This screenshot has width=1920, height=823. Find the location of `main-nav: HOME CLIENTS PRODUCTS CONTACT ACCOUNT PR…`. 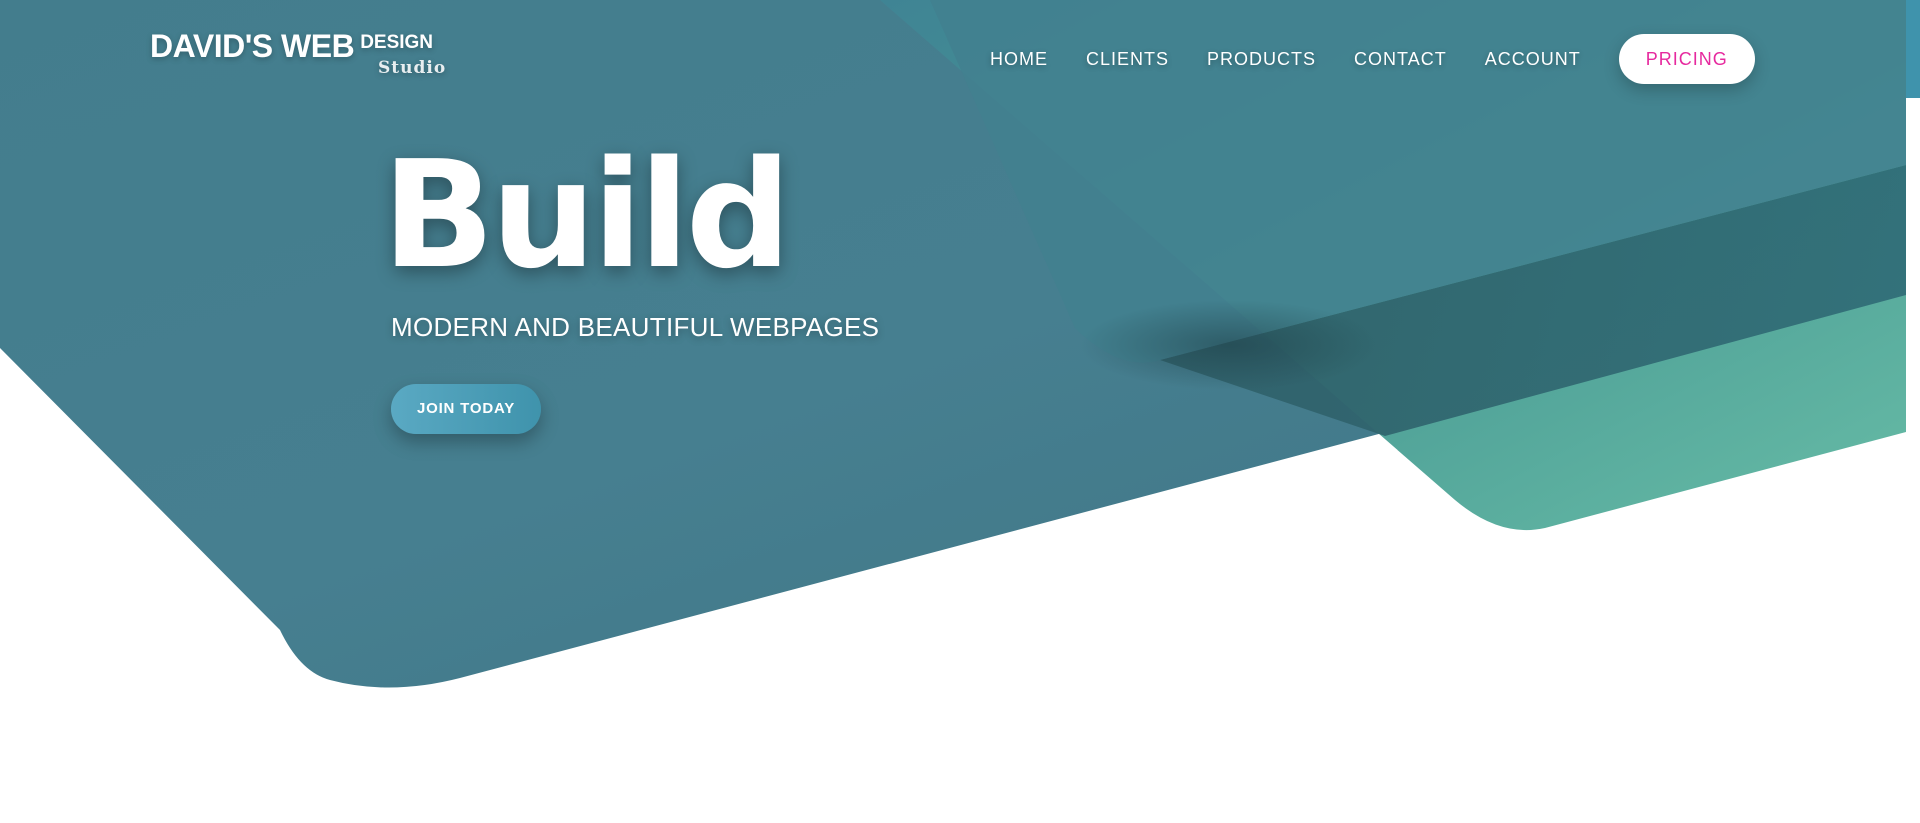

main-nav: HOME CLIENTS PRODUCTS CONTACT ACCOUNT PR… is located at coordinates (1372, 59).